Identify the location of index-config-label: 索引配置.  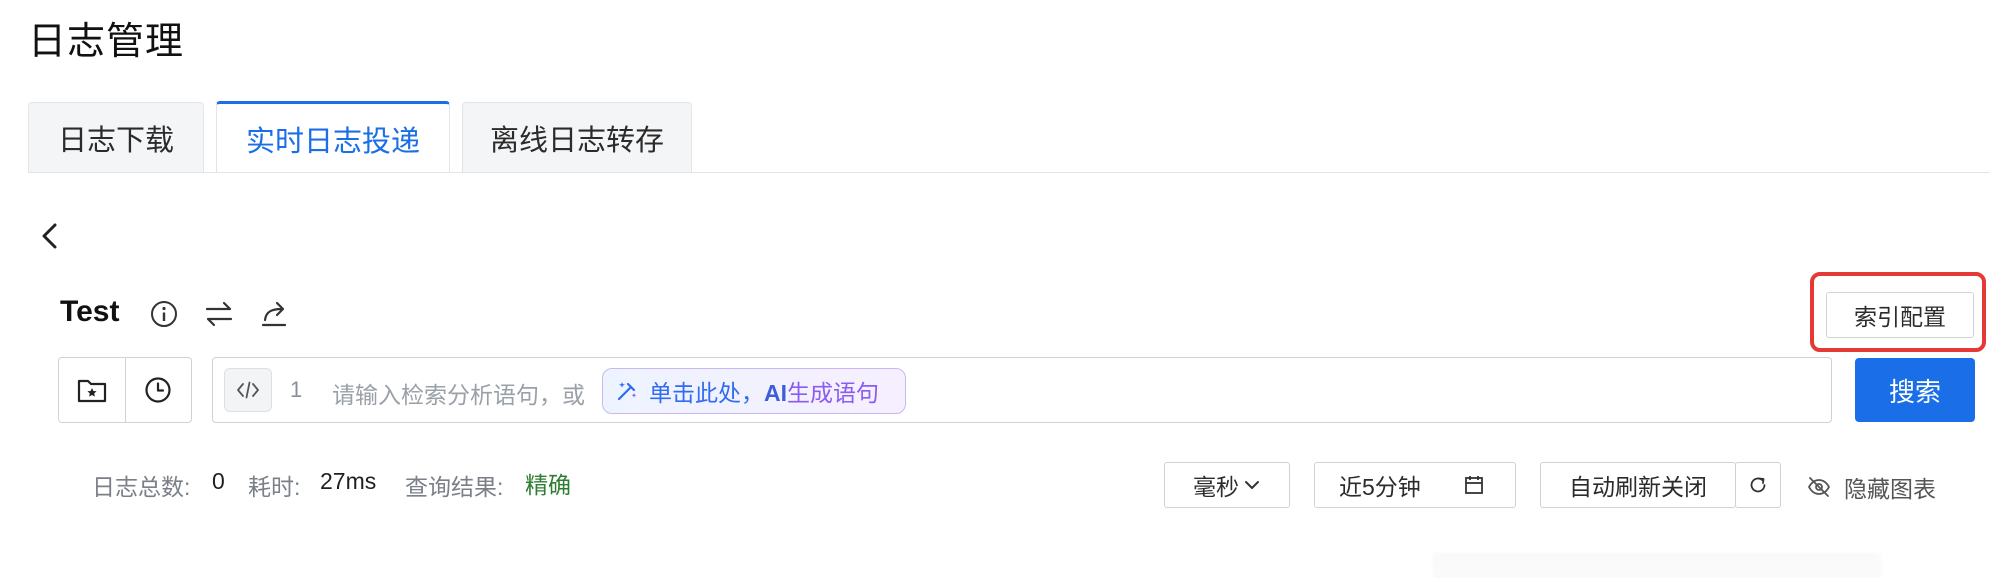
(1900, 317).